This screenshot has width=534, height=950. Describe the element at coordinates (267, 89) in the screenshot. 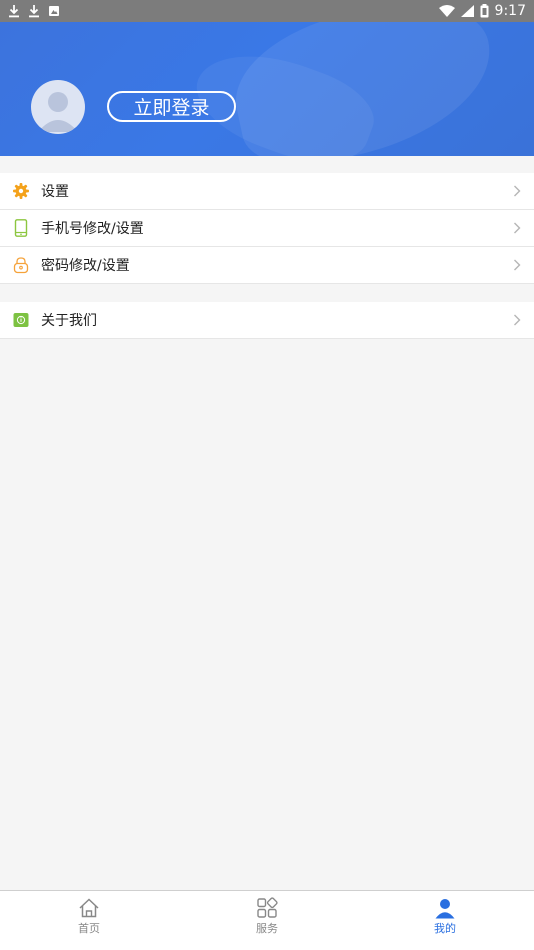

I see `profile-header: 立即登录` at that location.